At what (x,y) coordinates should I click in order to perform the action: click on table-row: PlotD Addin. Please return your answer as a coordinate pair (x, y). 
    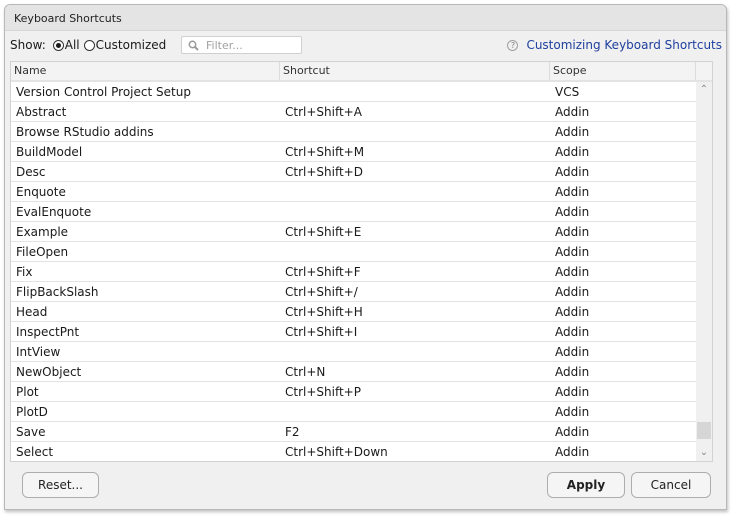
    Looking at the image, I should click on (353, 412).